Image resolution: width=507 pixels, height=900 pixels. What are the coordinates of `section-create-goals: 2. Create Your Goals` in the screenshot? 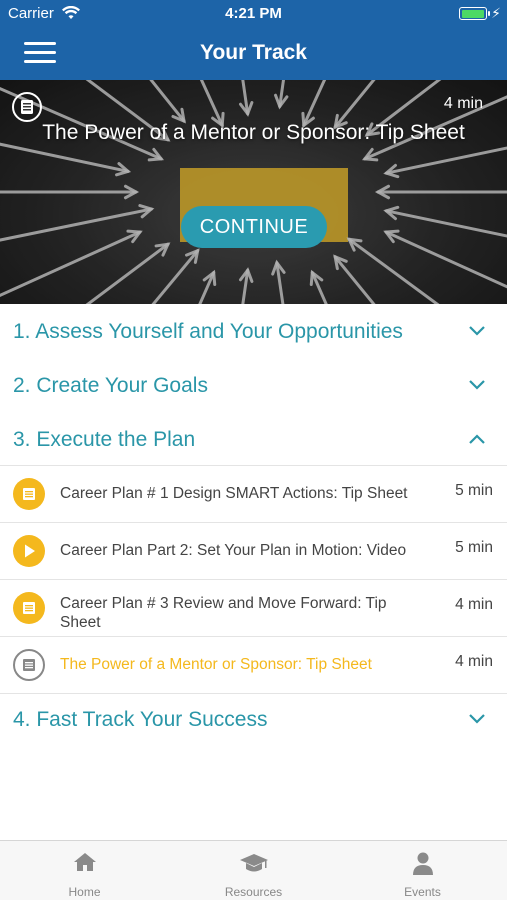 It's located at (253, 387).